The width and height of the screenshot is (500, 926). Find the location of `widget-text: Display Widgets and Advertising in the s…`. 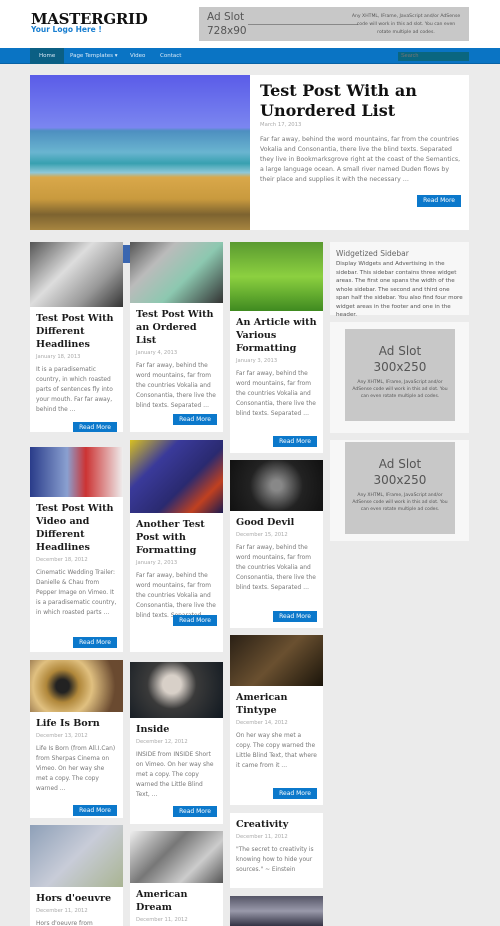

widget-text: Display Widgets and Advertising in the s… is located at coordinates (399, 289).